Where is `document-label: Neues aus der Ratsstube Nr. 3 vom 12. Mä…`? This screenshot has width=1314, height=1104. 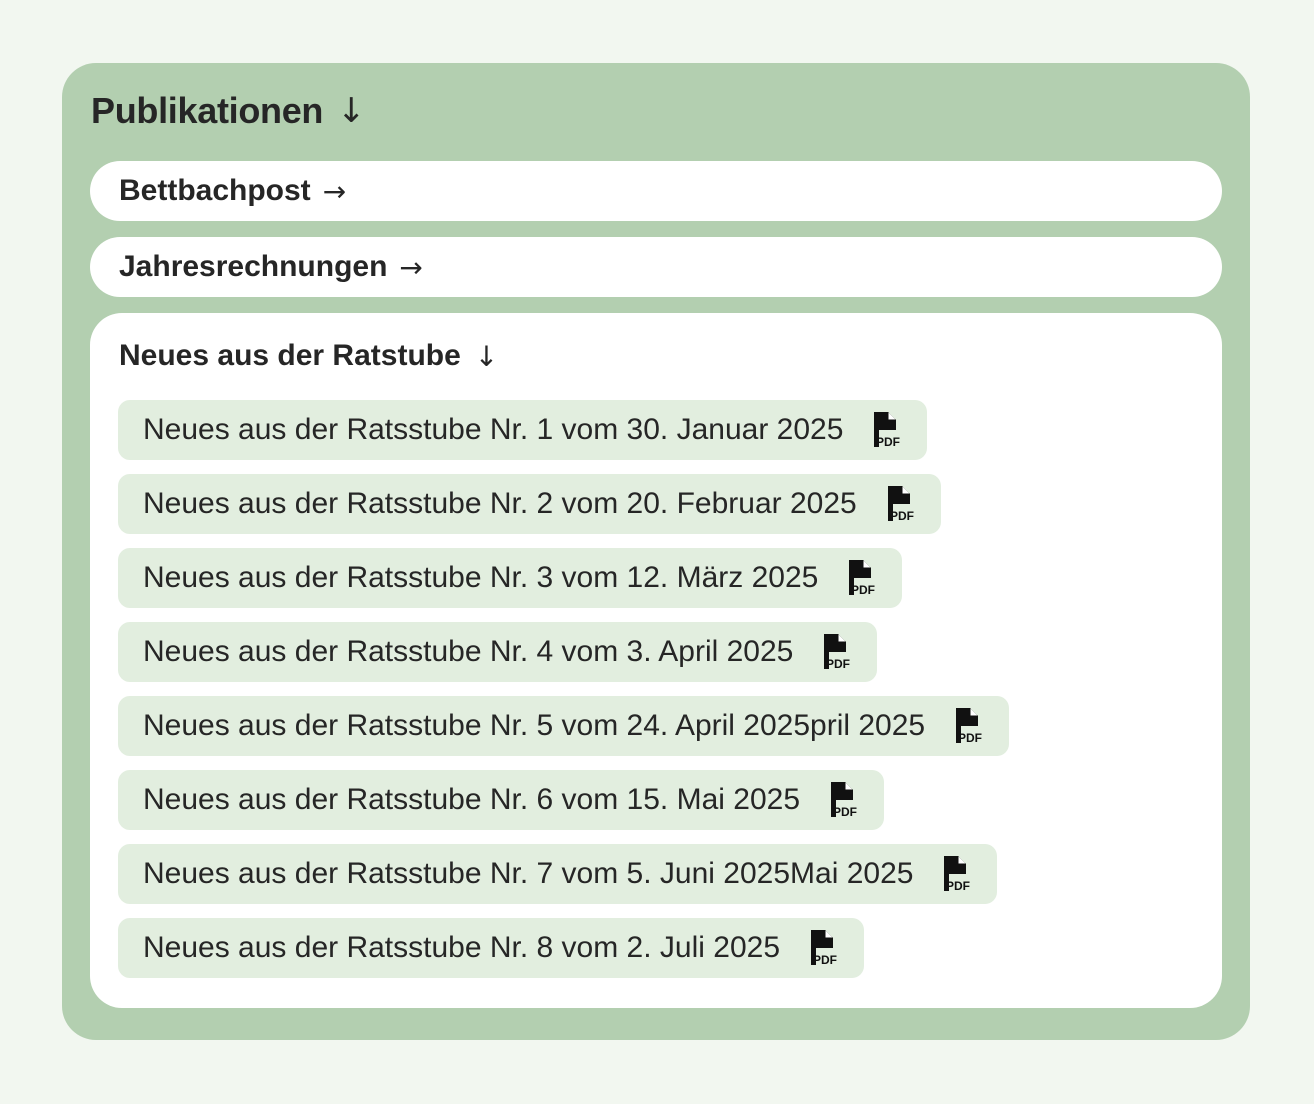
document-label: Neues aus der Ratsstube Nr. 3 vom 12. Mä… is located at coordinates (481, 577).